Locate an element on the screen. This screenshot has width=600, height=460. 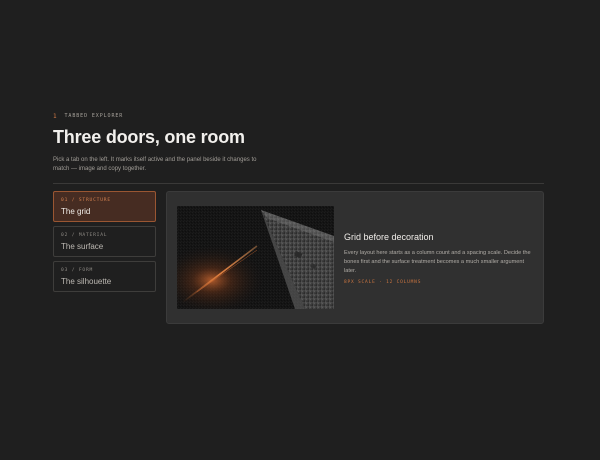
architectural-concrete-photo-icon is located at coordinates (255, 257).